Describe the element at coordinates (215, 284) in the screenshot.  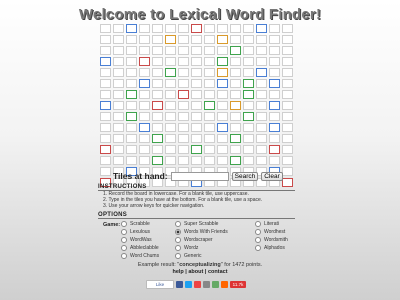
I see `print-icon` at that location.